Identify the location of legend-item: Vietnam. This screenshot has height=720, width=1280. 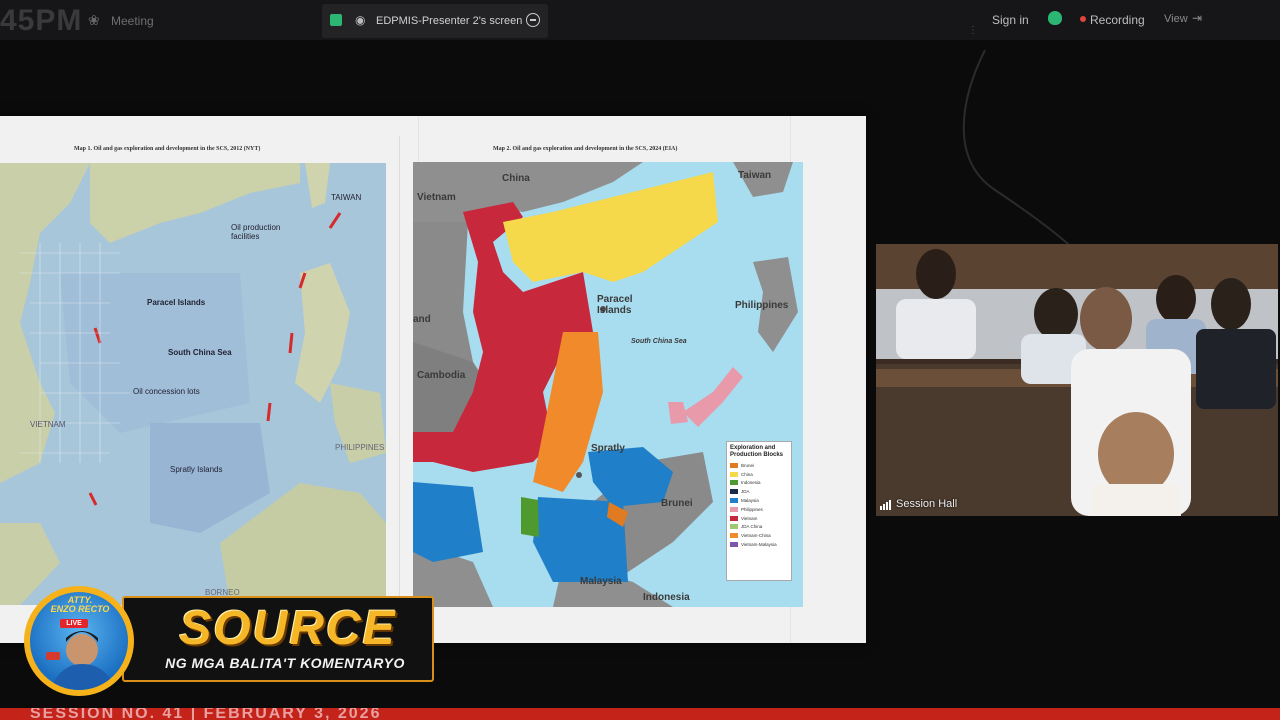
(759, 518).